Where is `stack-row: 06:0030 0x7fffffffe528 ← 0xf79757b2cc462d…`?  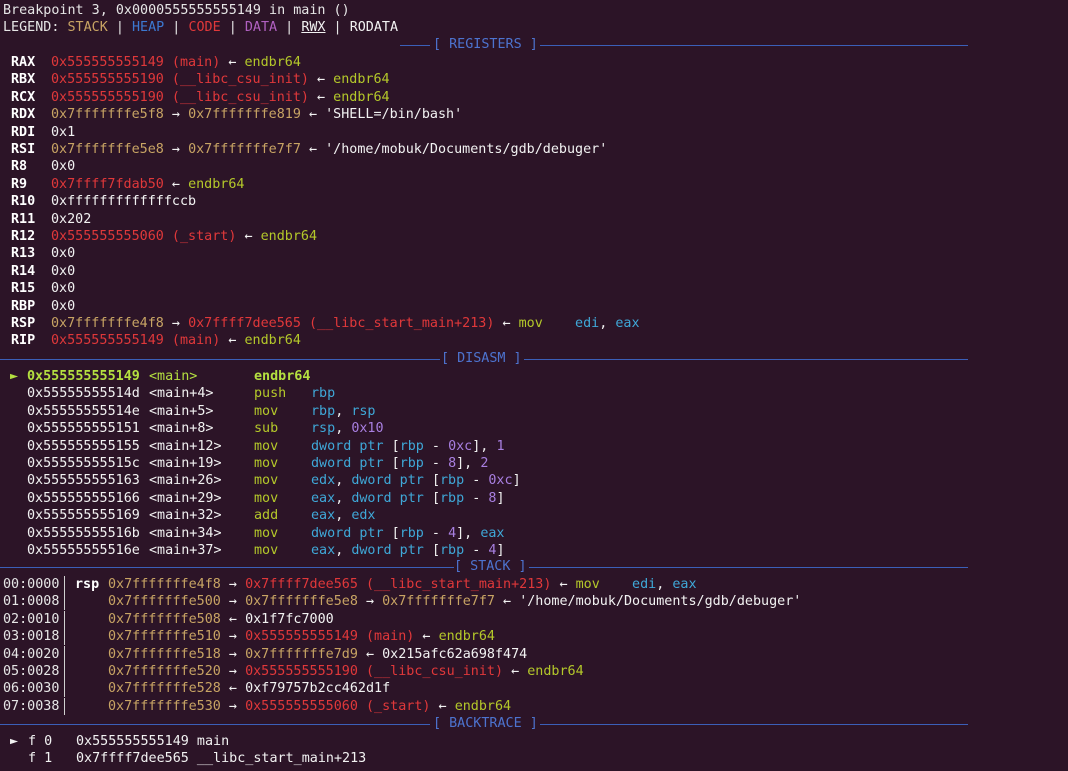 stack-row: 06:0030 0x7fffffffe528 ← 0xf79757b2cc462d… is located at coordinates (534, 689).